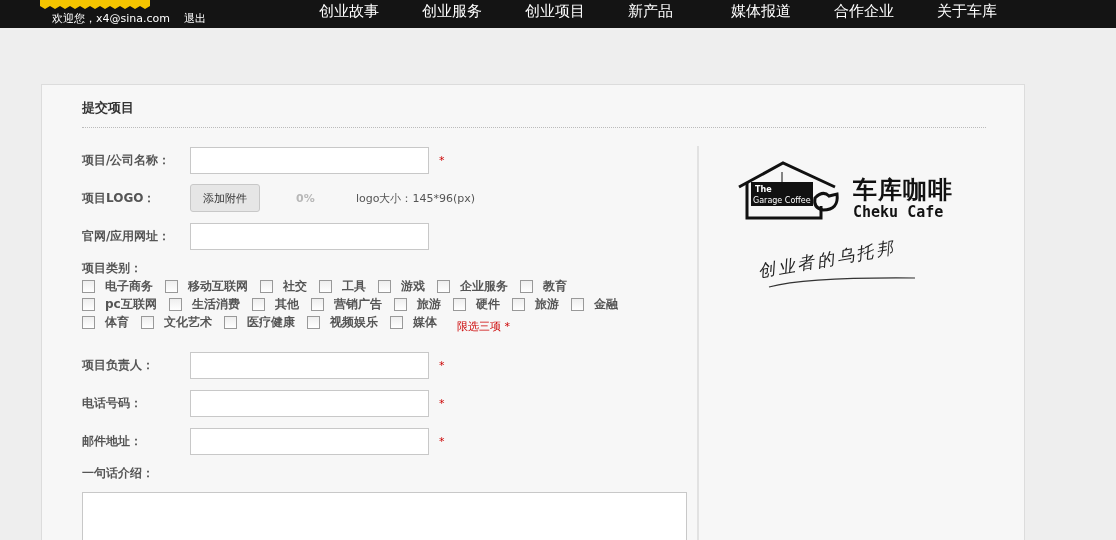  Describe the element at coordinates (129, 286) in the screenshot. I see `checkbox-label: 电子商务` at that location.